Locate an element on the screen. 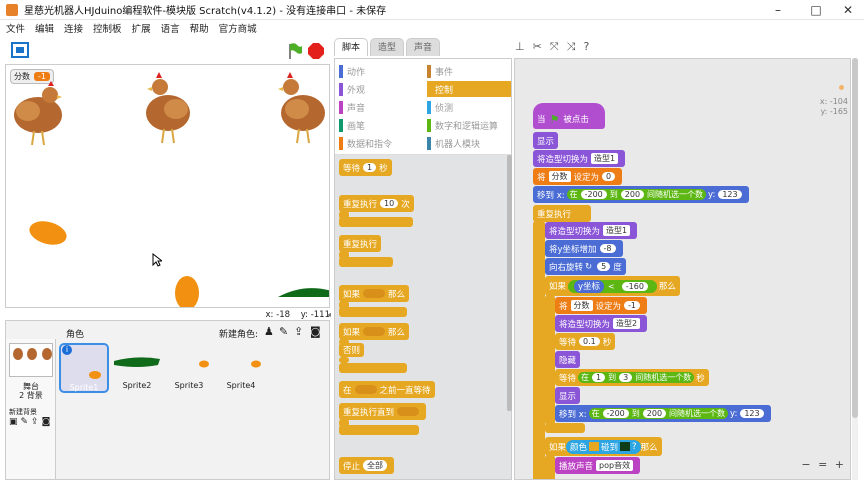 This screenshot has width=864, height=486. wait-block: 等待 0.1 秒 is located at coordinates (585, 341).